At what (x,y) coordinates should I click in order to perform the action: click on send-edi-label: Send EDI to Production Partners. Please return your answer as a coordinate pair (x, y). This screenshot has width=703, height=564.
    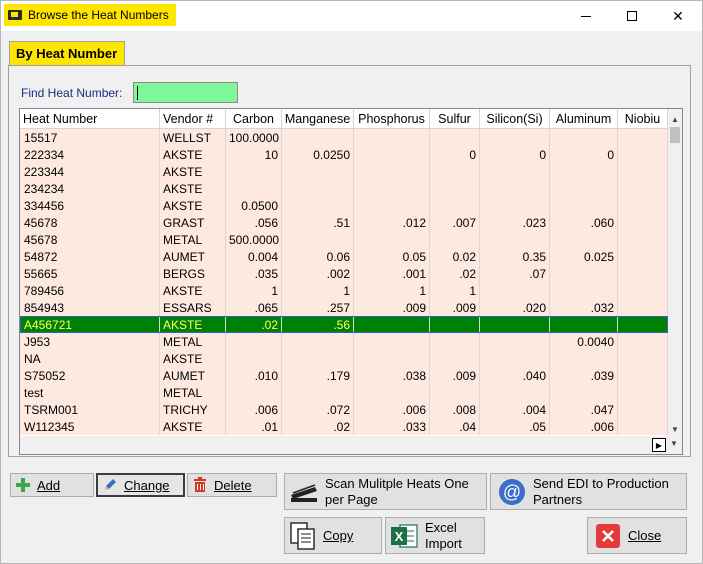
    Looking at the image, I should click on (601, 491).